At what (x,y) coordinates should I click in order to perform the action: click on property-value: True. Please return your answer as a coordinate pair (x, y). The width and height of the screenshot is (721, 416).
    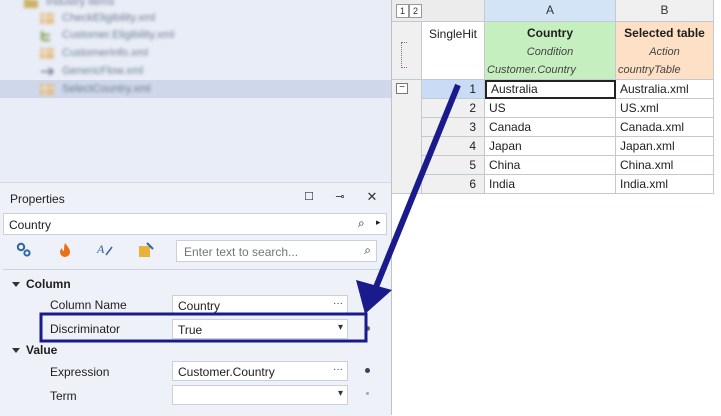
    Looking at the image, I should click on (190, 330).